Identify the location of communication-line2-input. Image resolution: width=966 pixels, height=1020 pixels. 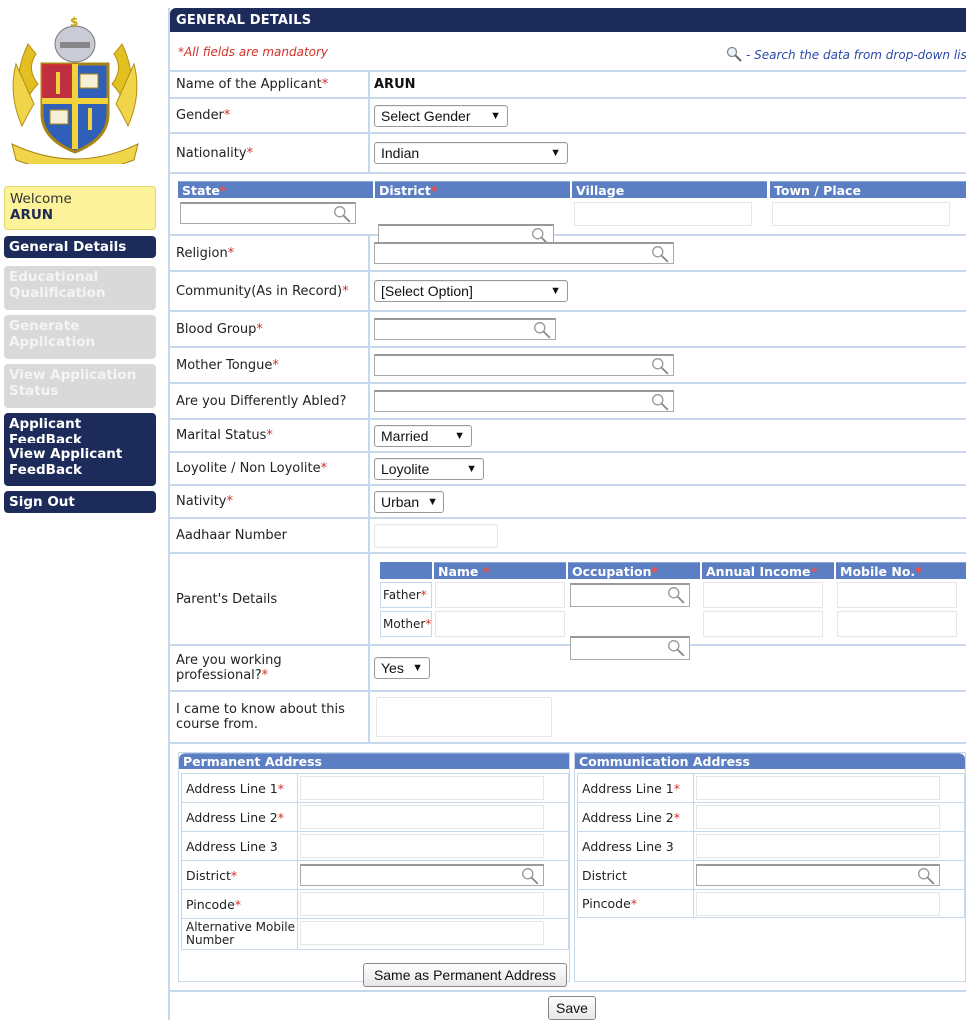
(818, 817).